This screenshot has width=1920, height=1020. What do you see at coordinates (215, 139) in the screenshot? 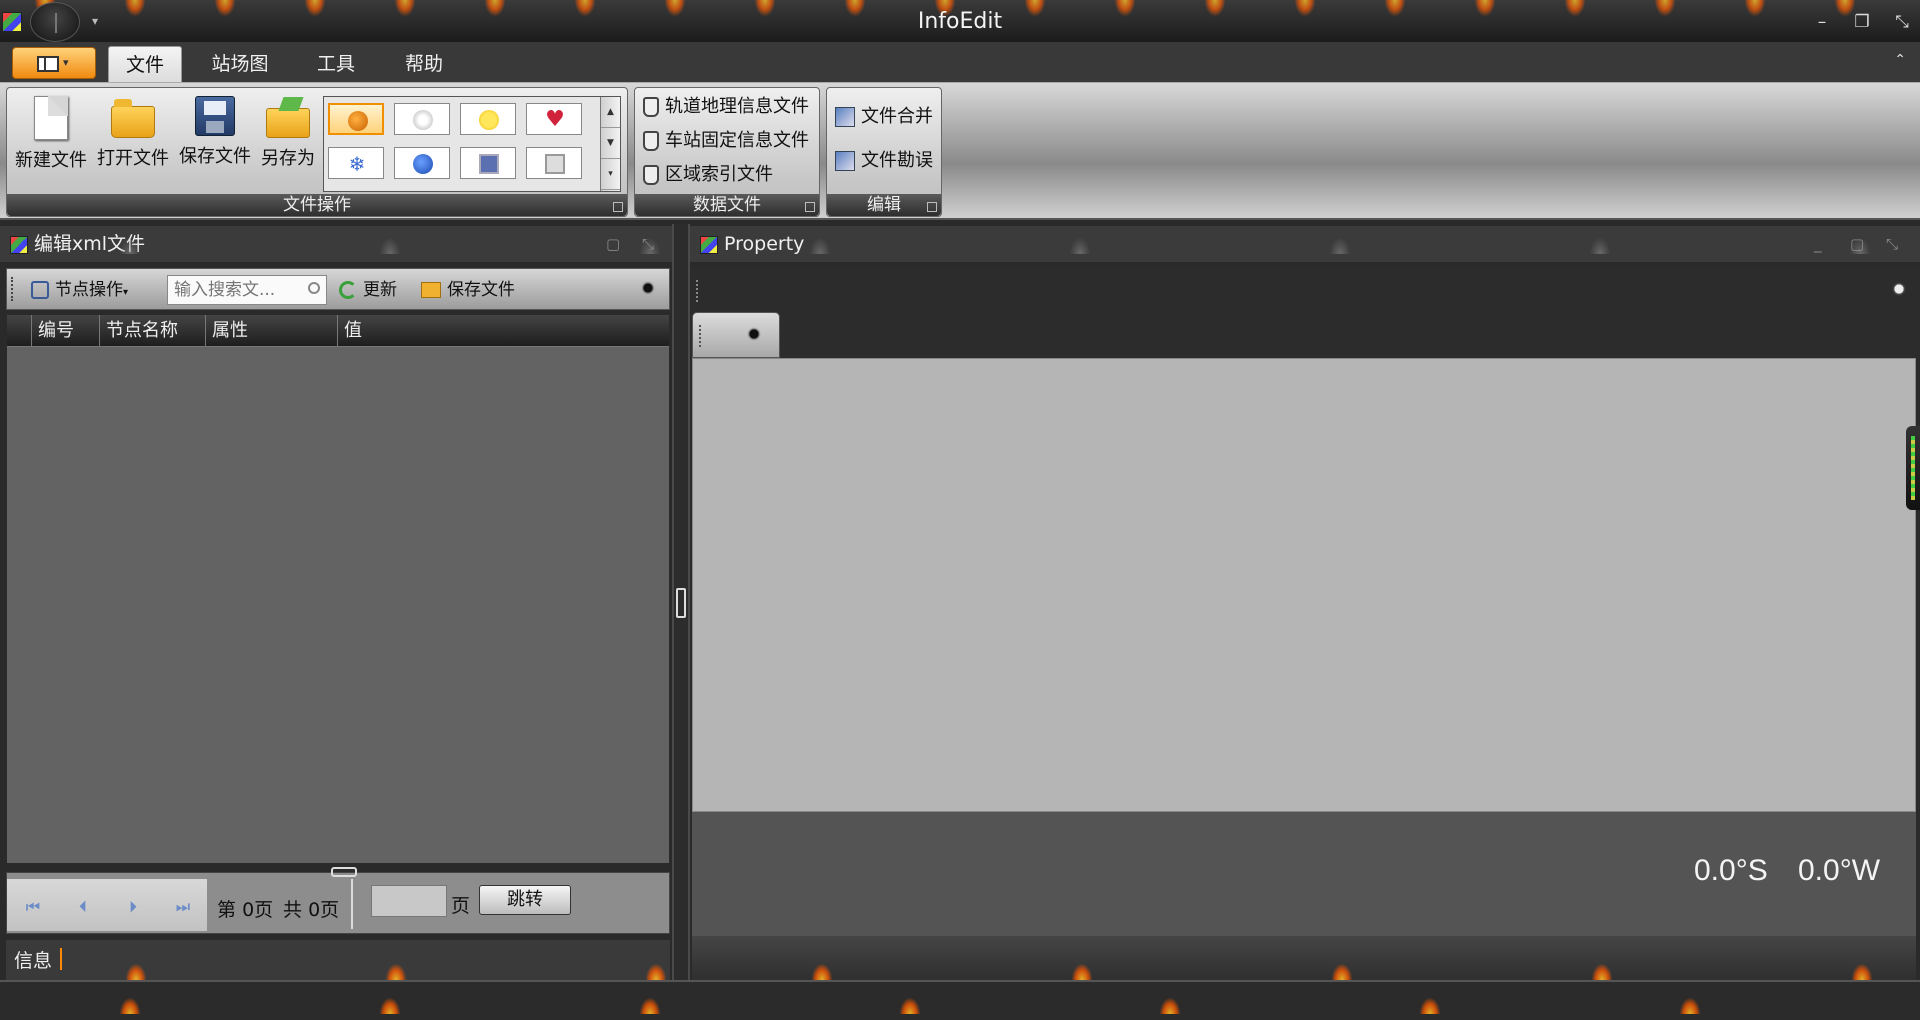
I see `save-file-button: 保存文件` at bounding box center [215, 139].